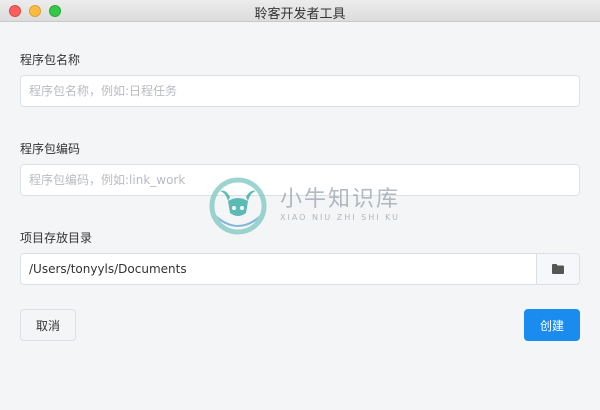 This screenshot has width=600, height=410. Describe the element at coordinates (238, 206) in the screenshot. I see `bull-logo-icon` at that location.